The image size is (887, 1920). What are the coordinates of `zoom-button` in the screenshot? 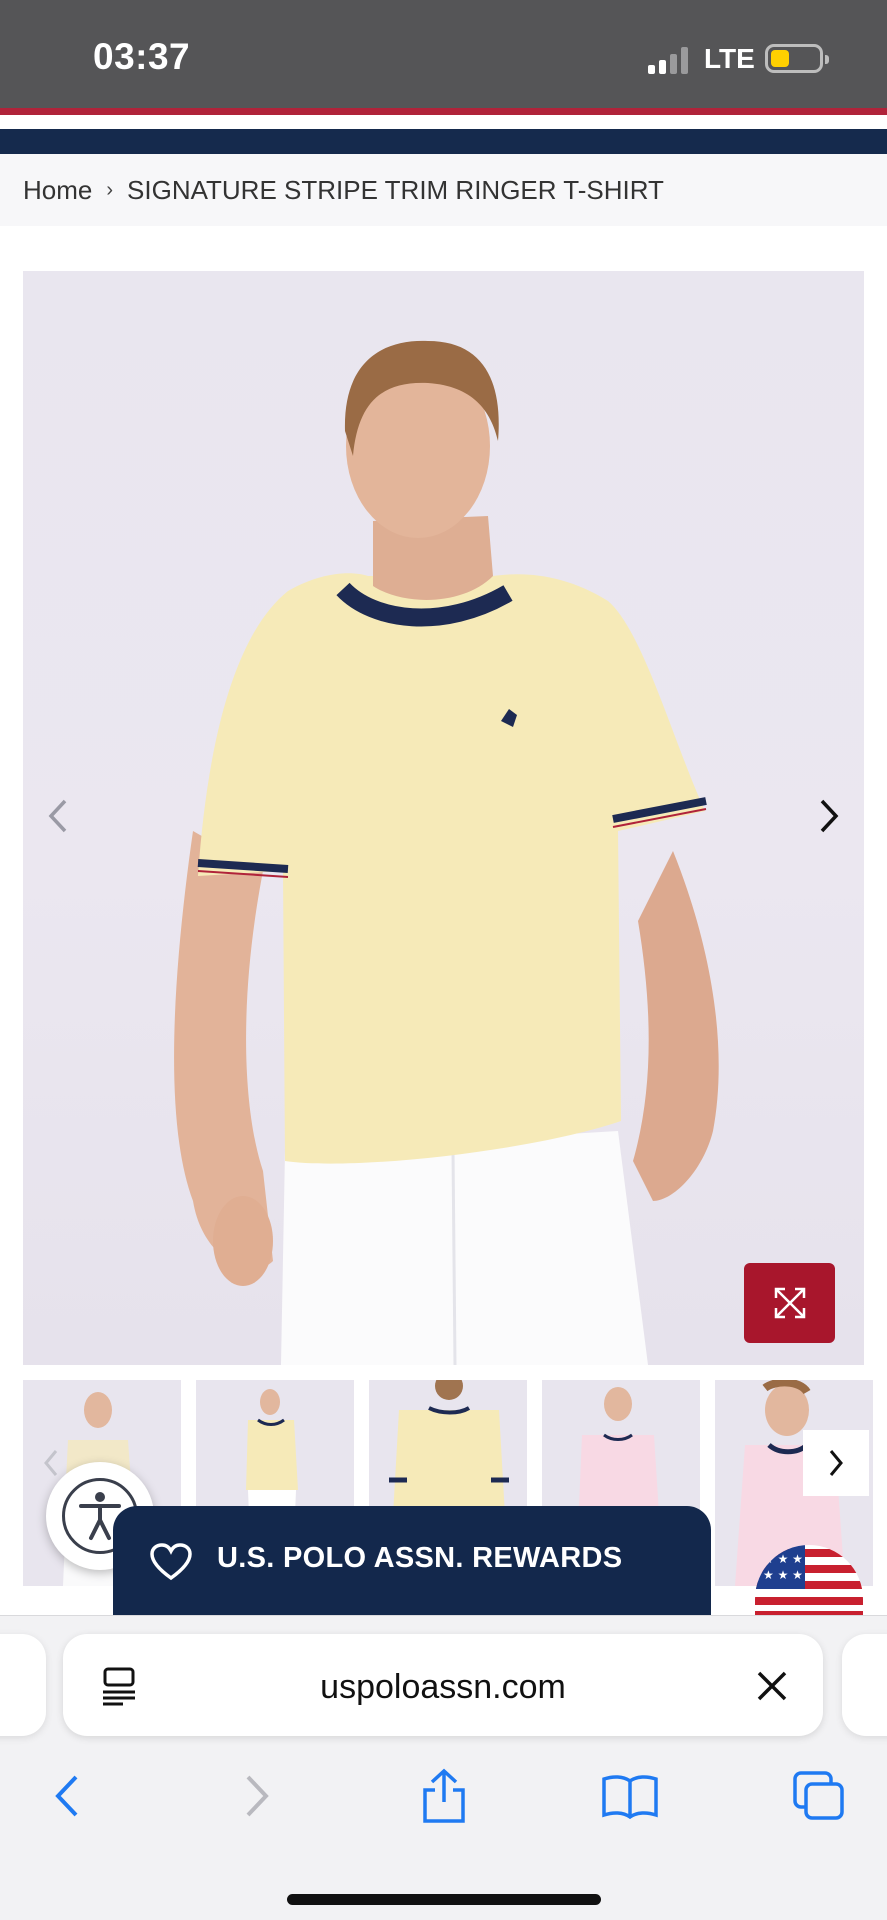 It's located at (789, 1303).